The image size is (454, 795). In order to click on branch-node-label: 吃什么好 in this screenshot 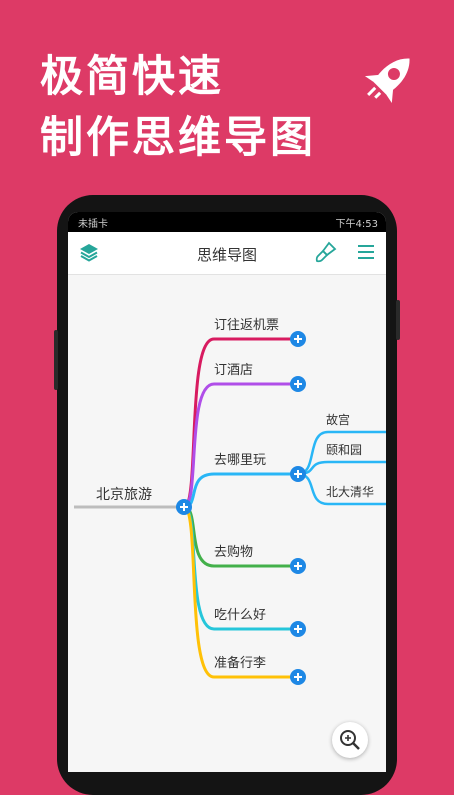, I will do `click(240, 615)`.